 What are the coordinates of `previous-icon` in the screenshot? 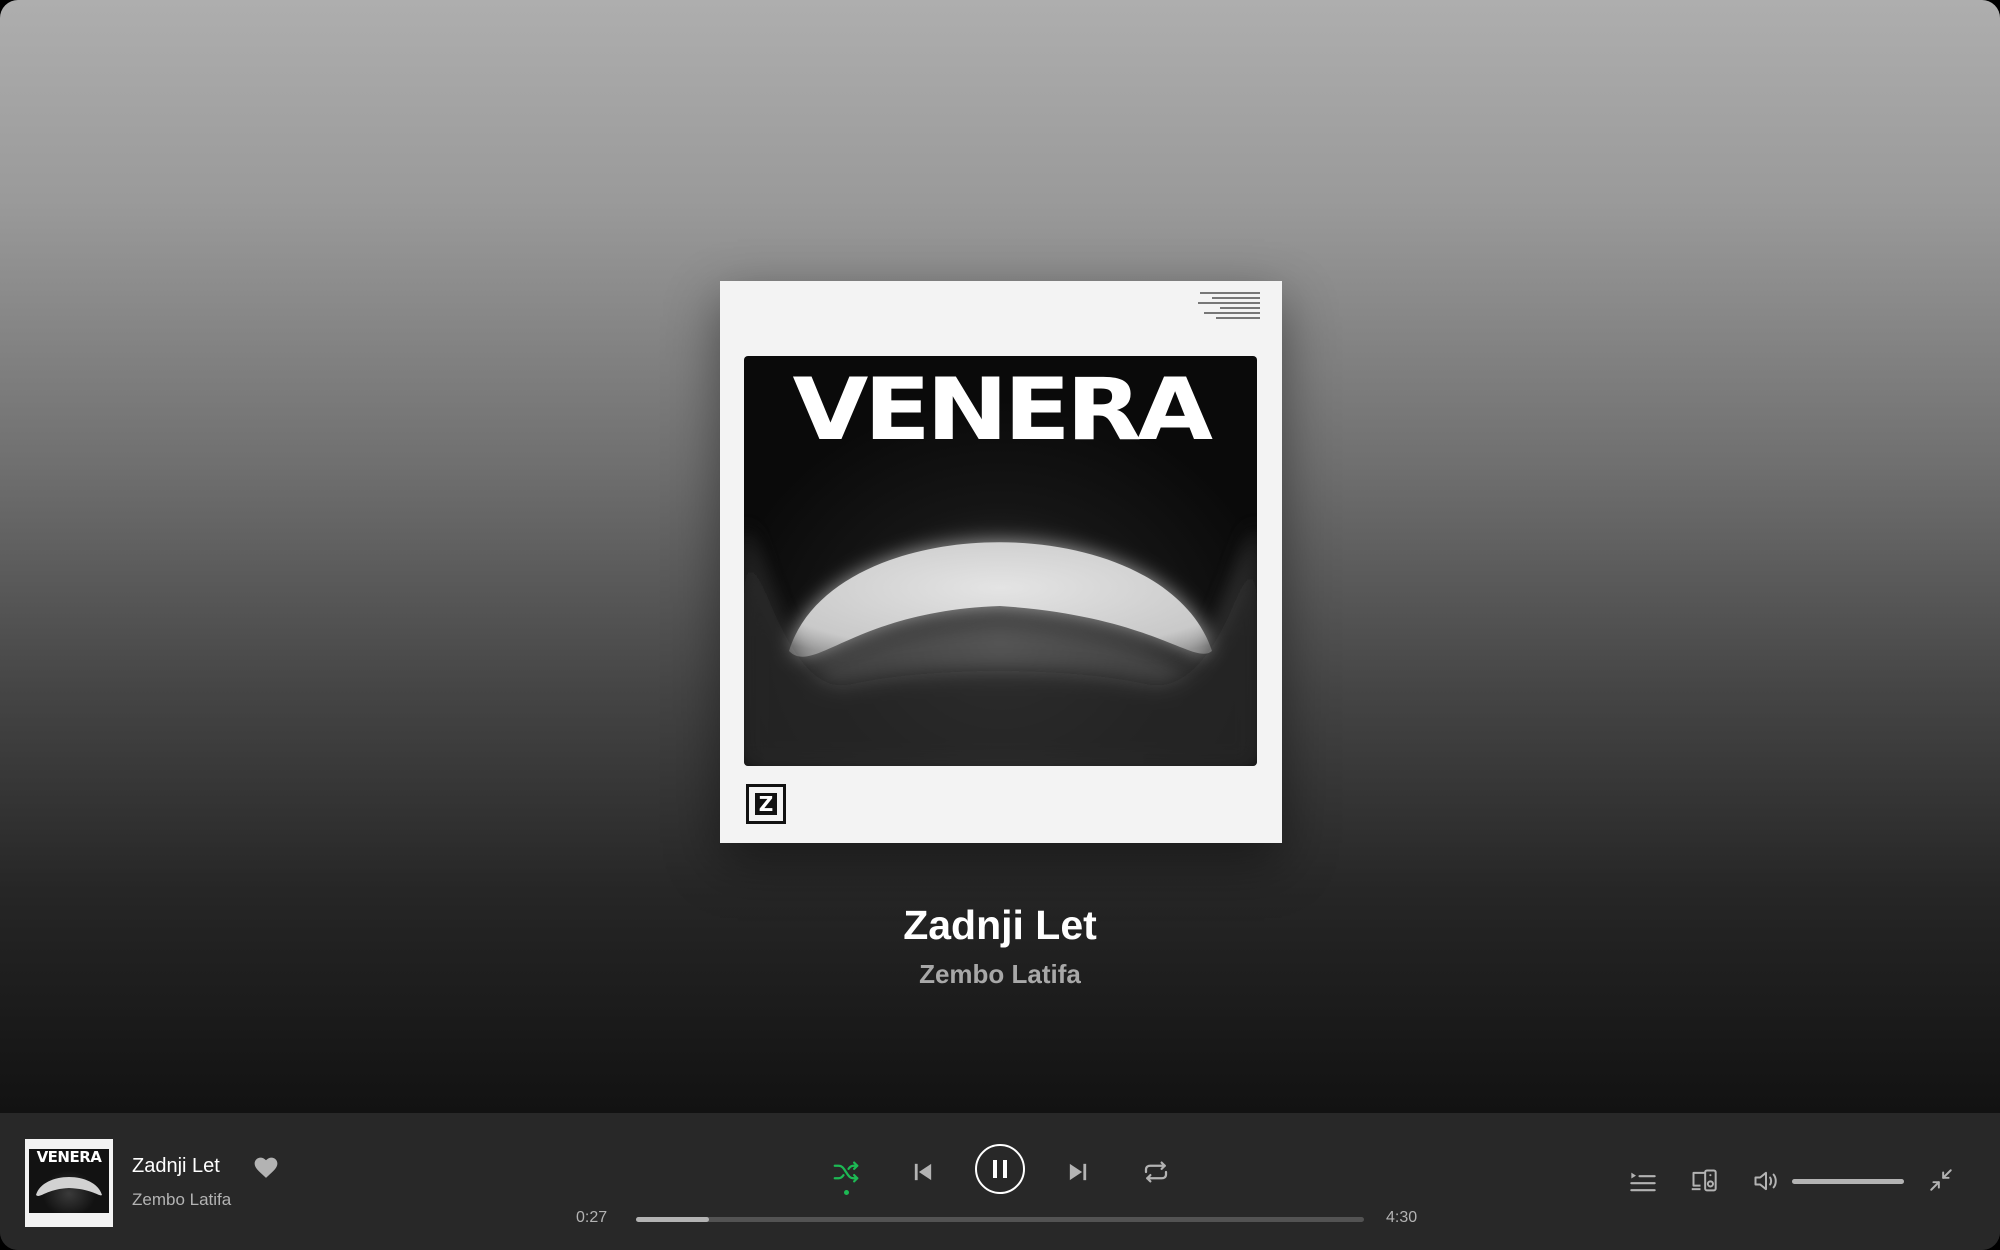 It's located at (923, 1172).